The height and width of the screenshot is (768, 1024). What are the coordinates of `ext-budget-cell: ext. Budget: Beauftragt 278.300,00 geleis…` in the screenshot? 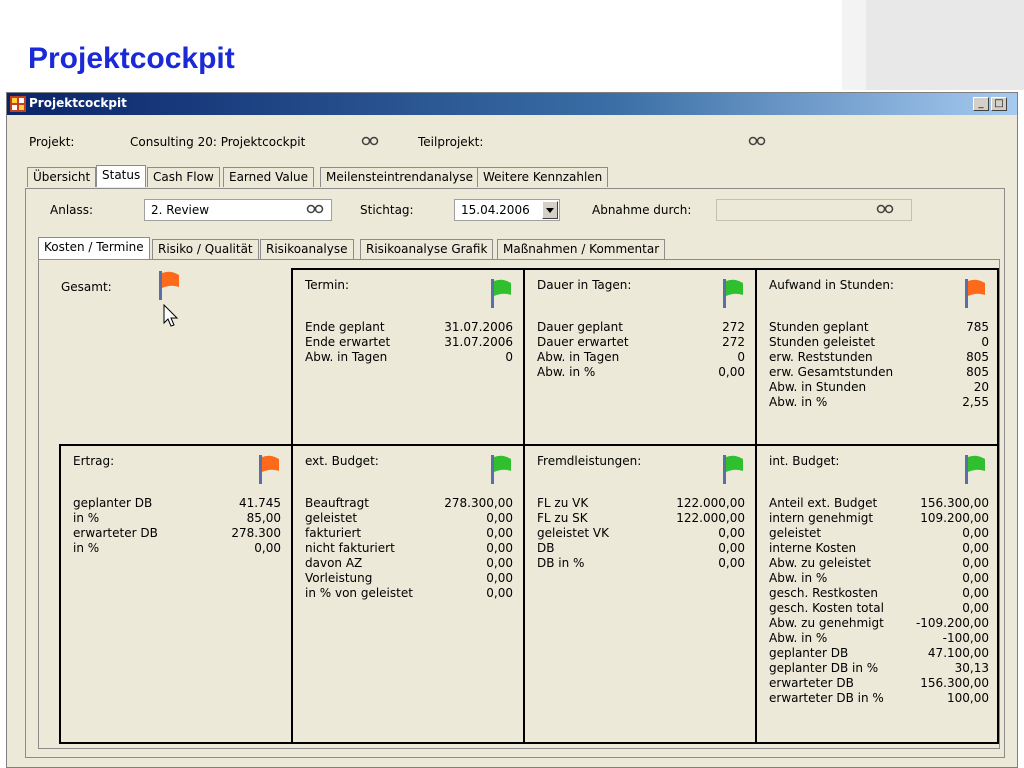 It's located at (408, 594).